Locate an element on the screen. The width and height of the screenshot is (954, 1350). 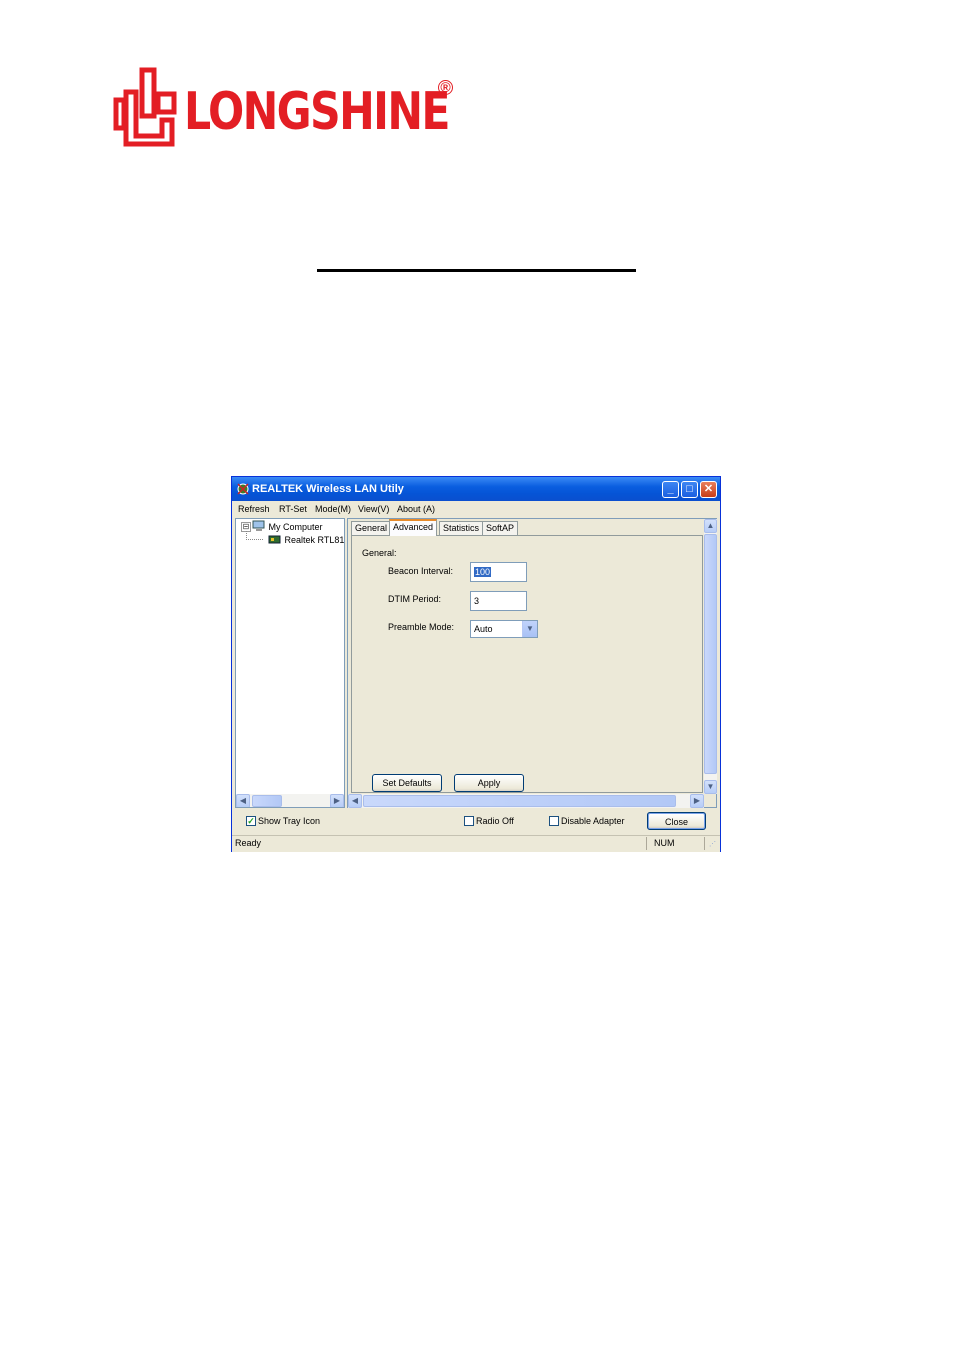
tree-item-adapter: Realtek RTL81 is located at coordinates (306, 539).